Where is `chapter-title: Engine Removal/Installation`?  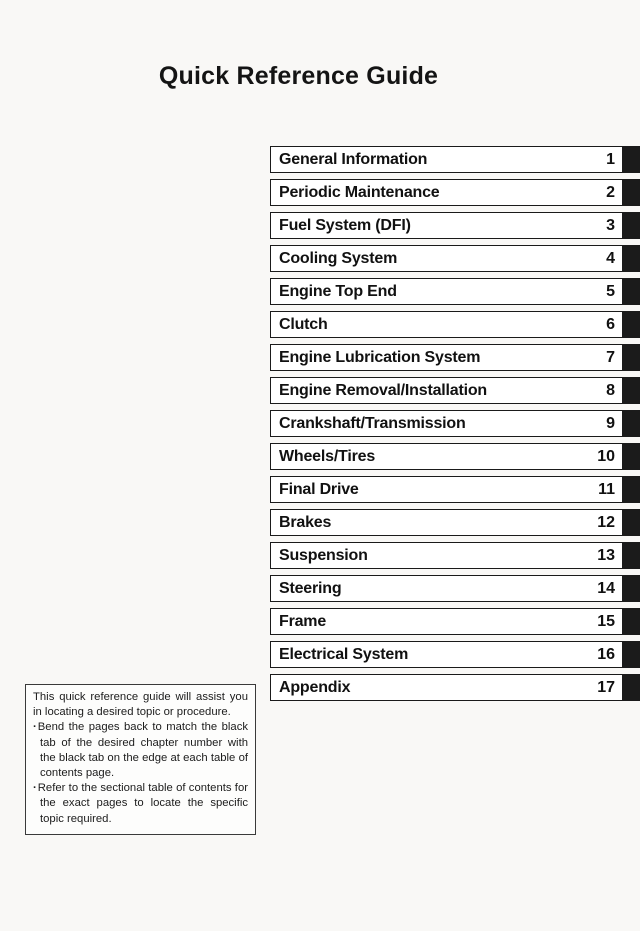 chapter-title: Engine Removal/Installation is located at coordinates (383, 390).